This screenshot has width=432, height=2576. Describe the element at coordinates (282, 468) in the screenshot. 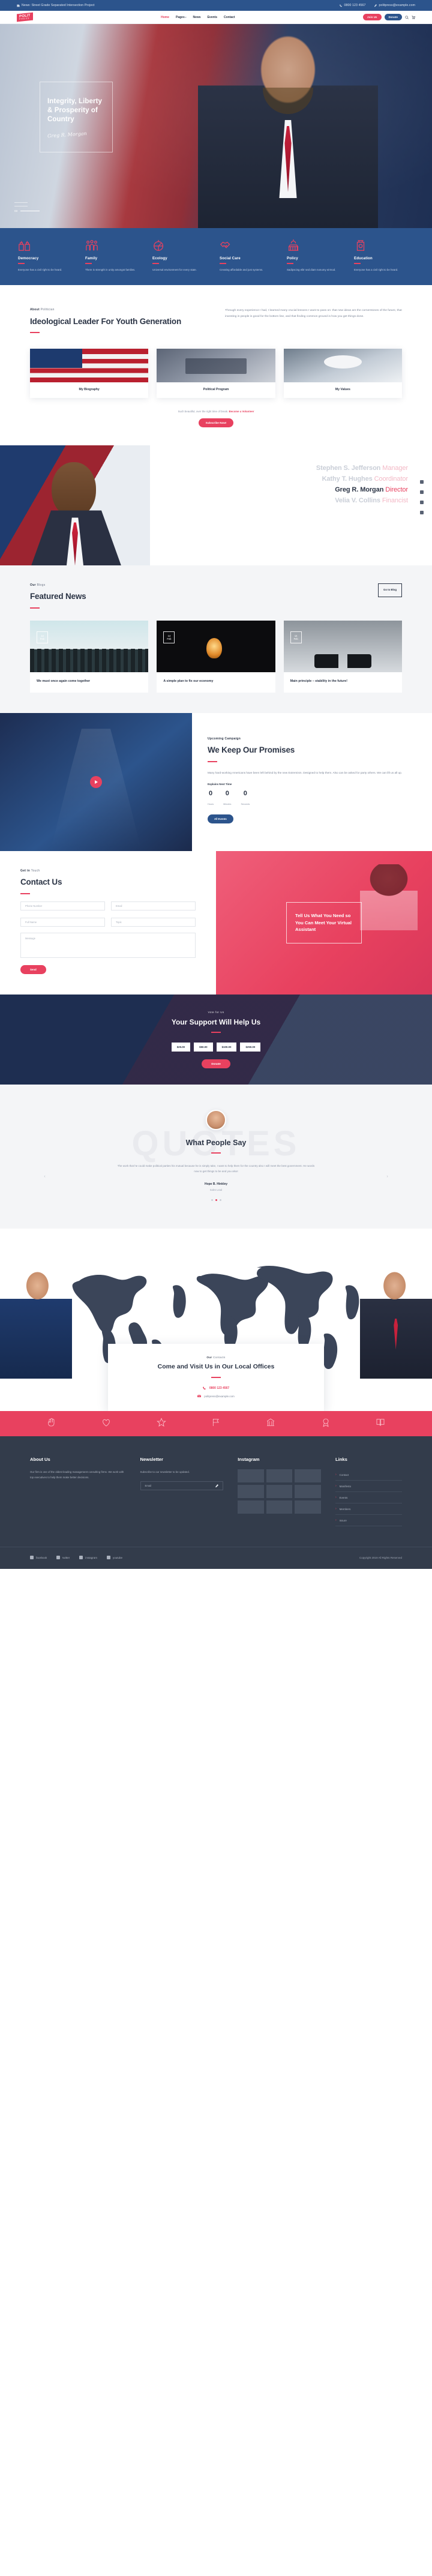

I see `team-member-0: Stephen S. Jefferson Manager` at that location.